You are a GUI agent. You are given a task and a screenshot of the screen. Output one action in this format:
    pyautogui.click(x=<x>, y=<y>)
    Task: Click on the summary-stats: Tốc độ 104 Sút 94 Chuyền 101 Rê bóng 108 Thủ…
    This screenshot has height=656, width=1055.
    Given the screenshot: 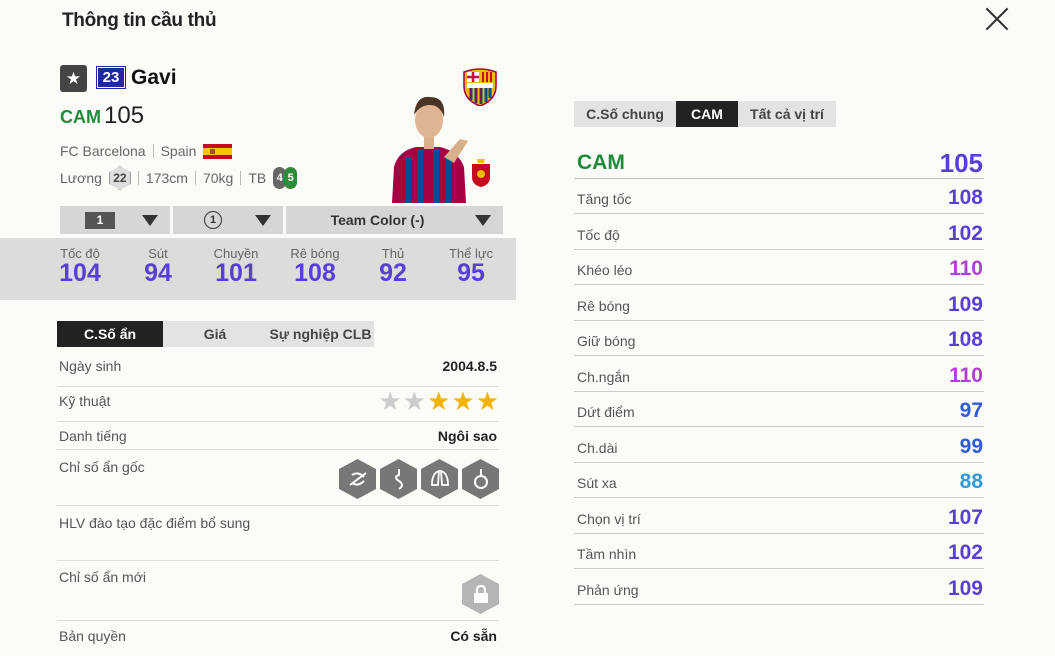 What is the action you would take?
    pyautogui.click(x=258, y=269)
    